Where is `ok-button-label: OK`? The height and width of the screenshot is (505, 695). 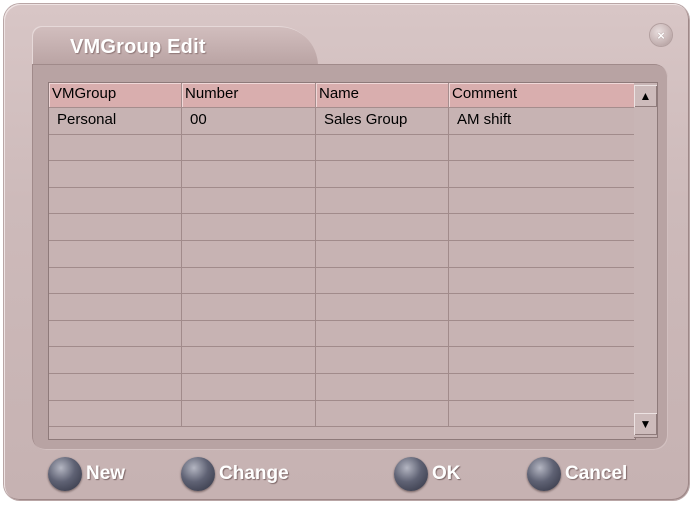 ok-button-label: OK is located at coordinates (446, 473).